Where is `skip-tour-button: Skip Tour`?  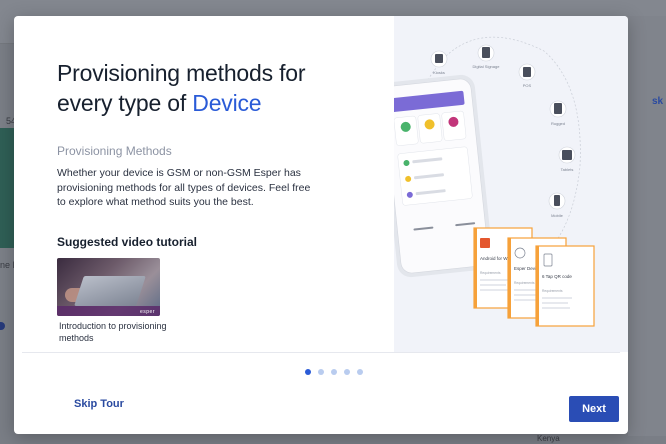 skip-tour-button: Skip Tour is located at coordinates (99, 404).